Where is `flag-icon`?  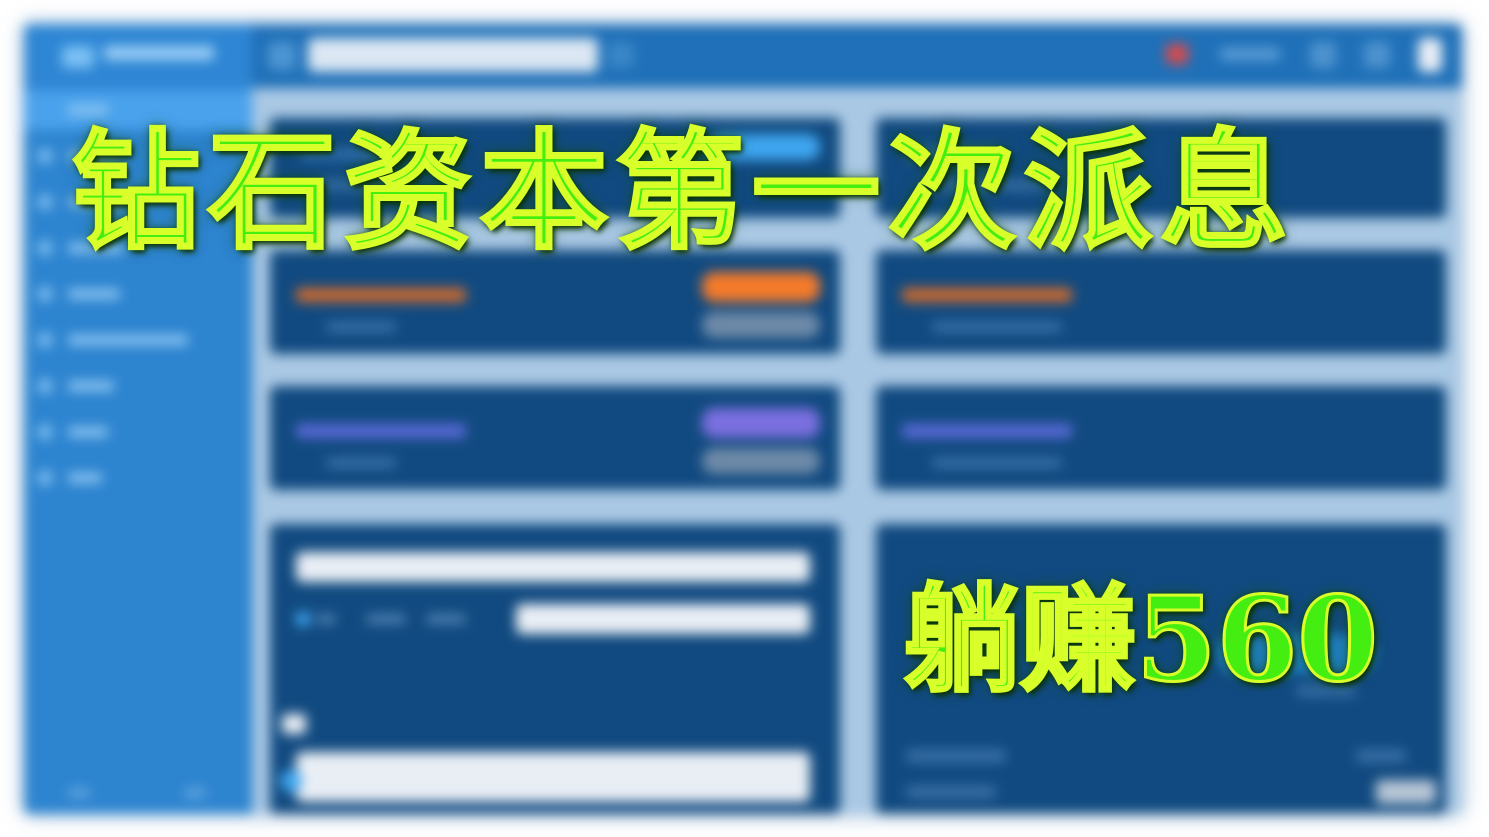 flag-icon is located at coordinates (1177, 54).